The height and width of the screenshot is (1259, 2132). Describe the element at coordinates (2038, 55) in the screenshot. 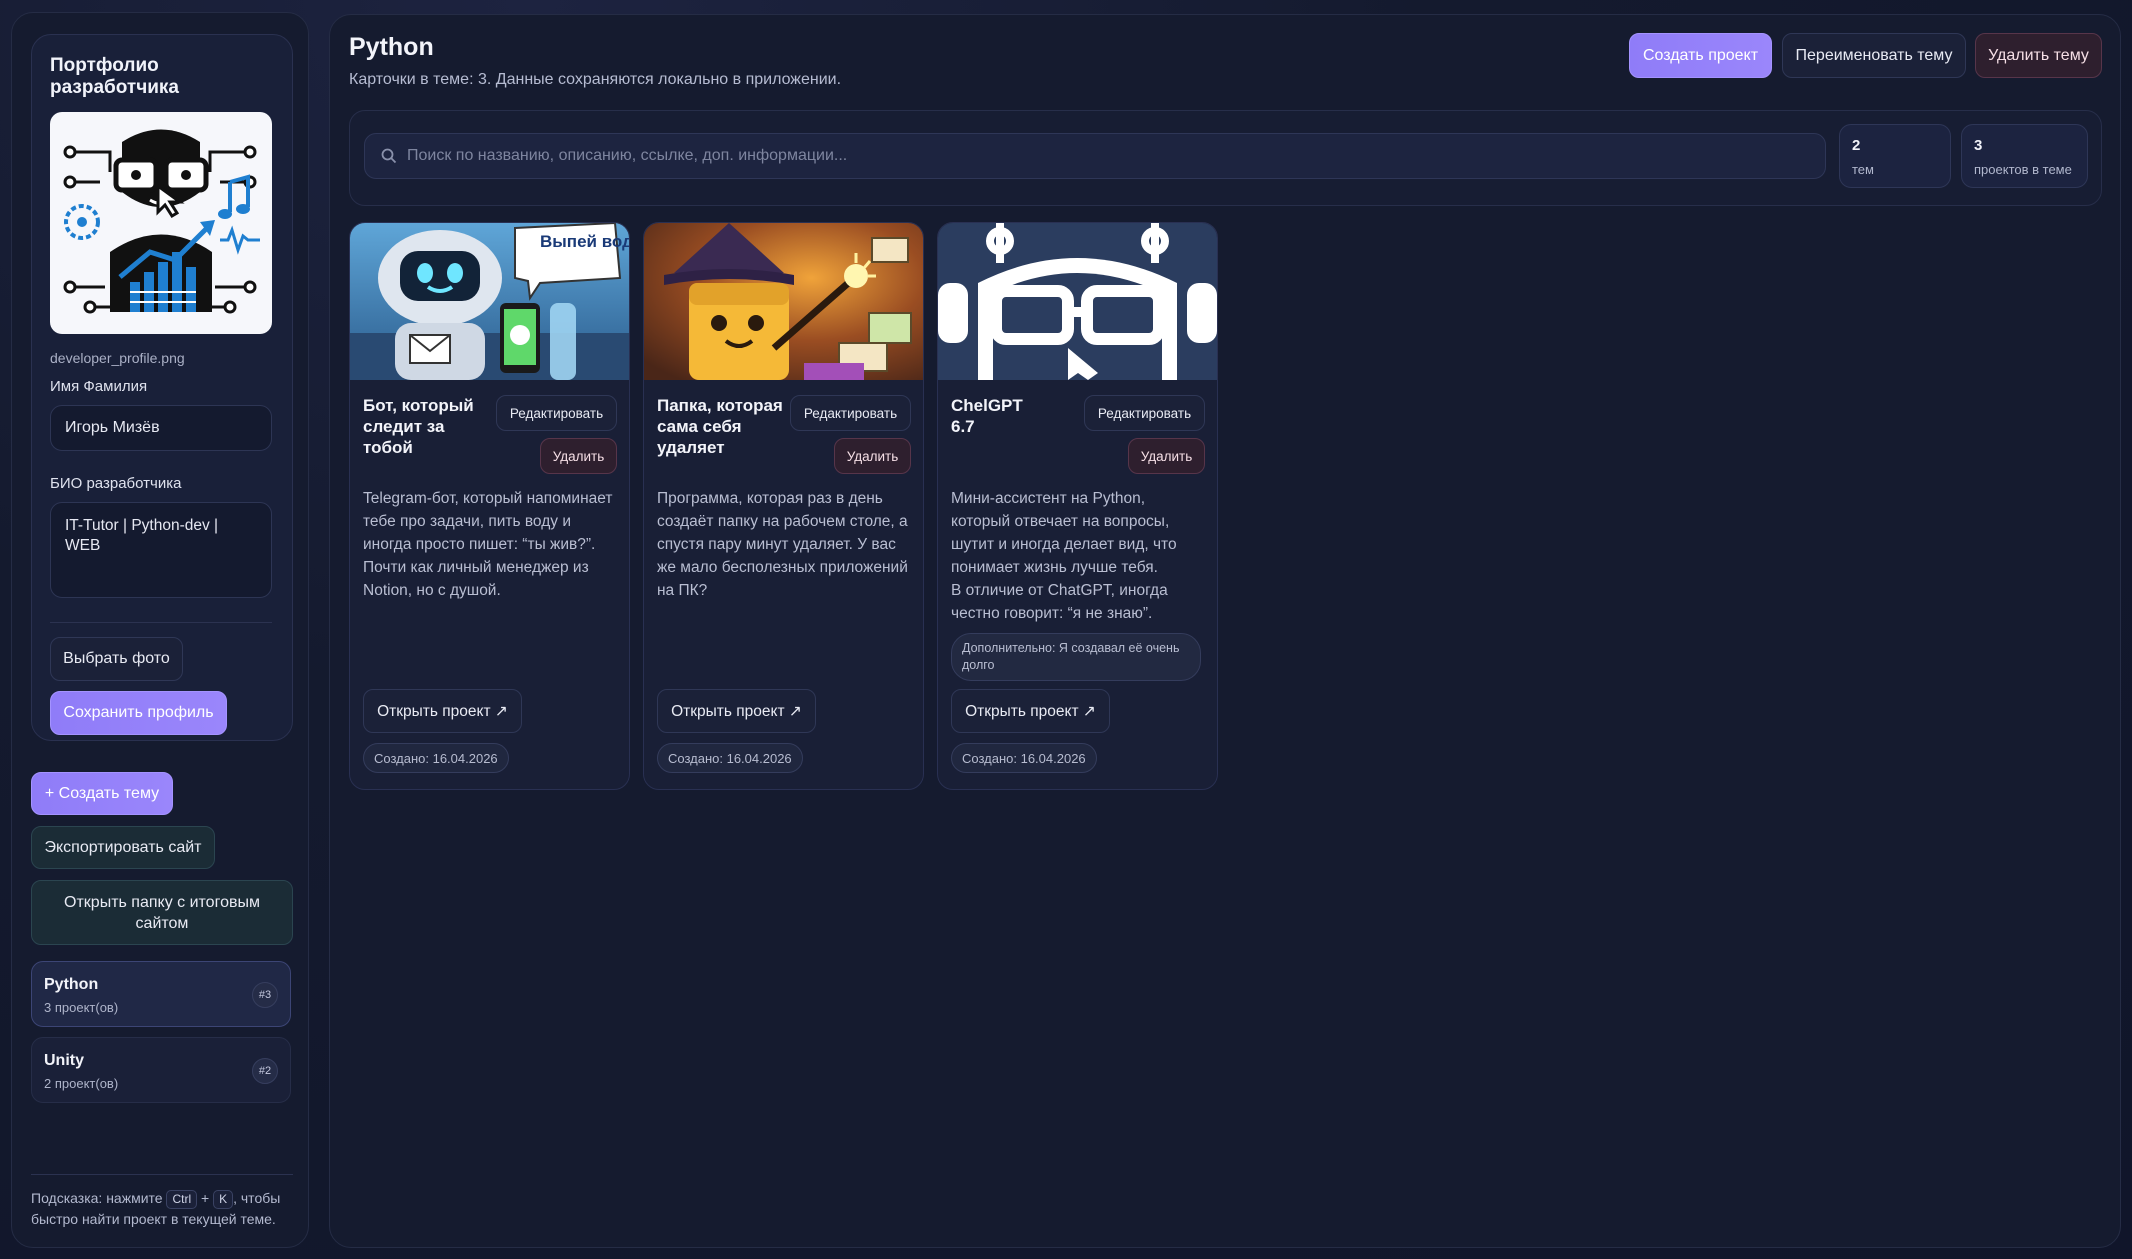

I see `delete-theme-button: Удалить тему` at that location.